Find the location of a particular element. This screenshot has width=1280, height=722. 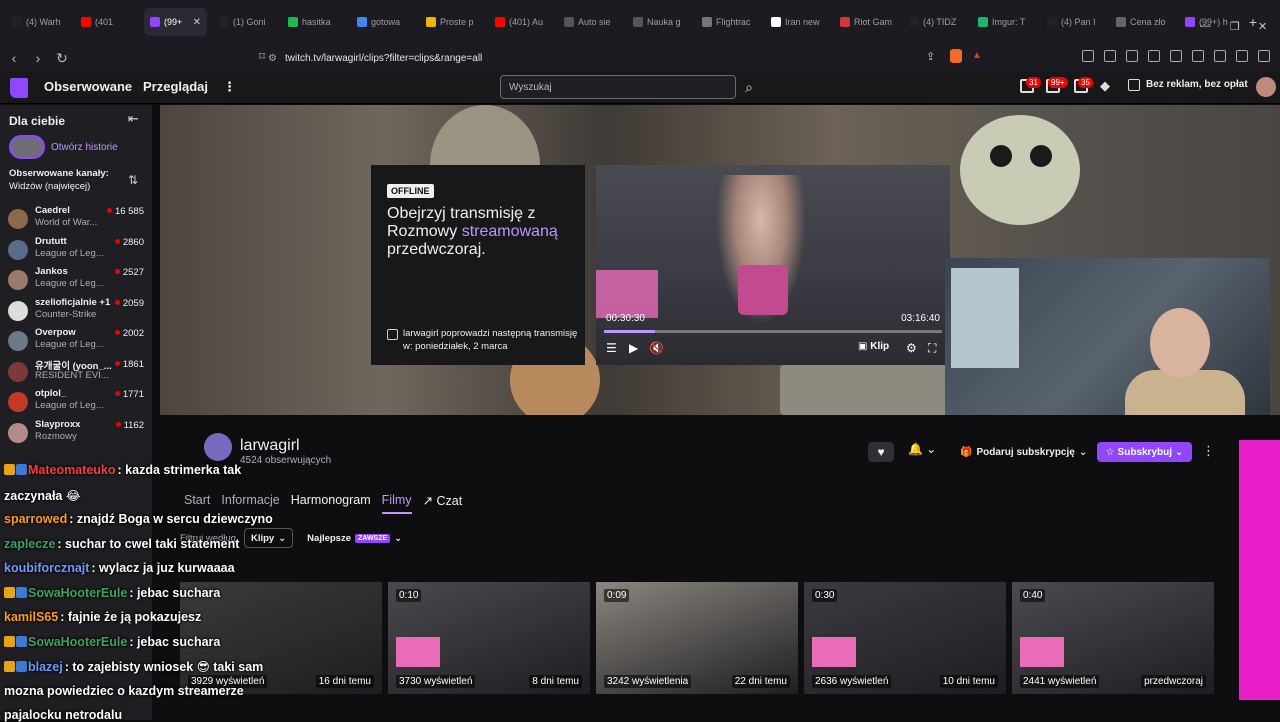

kick-icon is located at coordinates (293, 22).